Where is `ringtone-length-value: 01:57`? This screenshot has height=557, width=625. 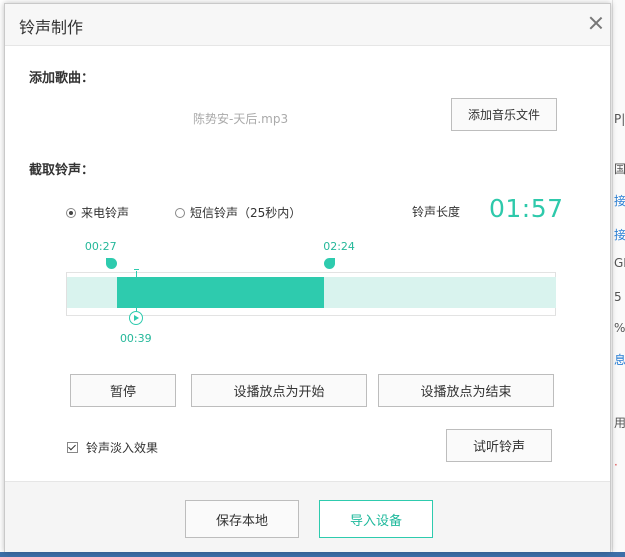 ringtone-length-value: 01:57 is located at coordinates (526, 208).